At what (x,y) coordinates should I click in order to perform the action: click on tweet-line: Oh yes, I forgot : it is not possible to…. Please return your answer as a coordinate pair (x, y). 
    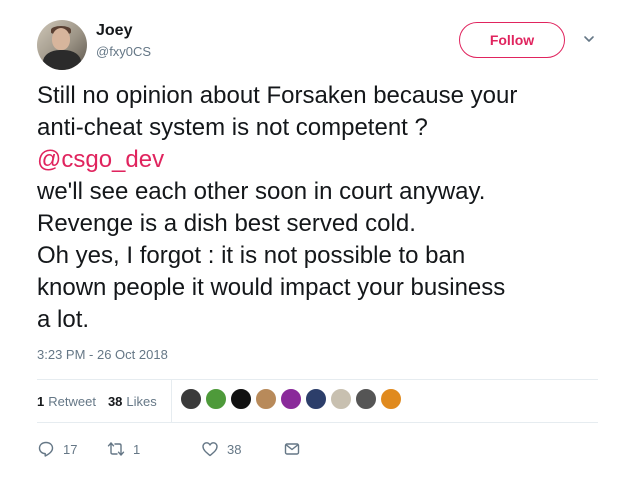
    Looking at the image, I should click on (251, 255).